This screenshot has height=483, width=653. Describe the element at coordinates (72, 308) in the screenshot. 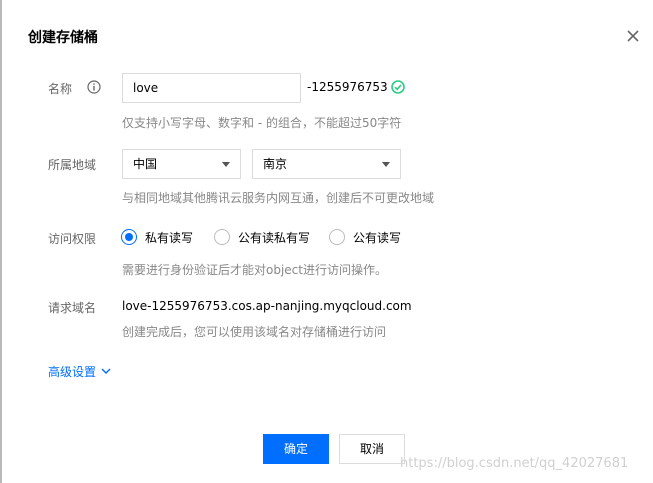

I see `domain-label: 请求域名` at that location.